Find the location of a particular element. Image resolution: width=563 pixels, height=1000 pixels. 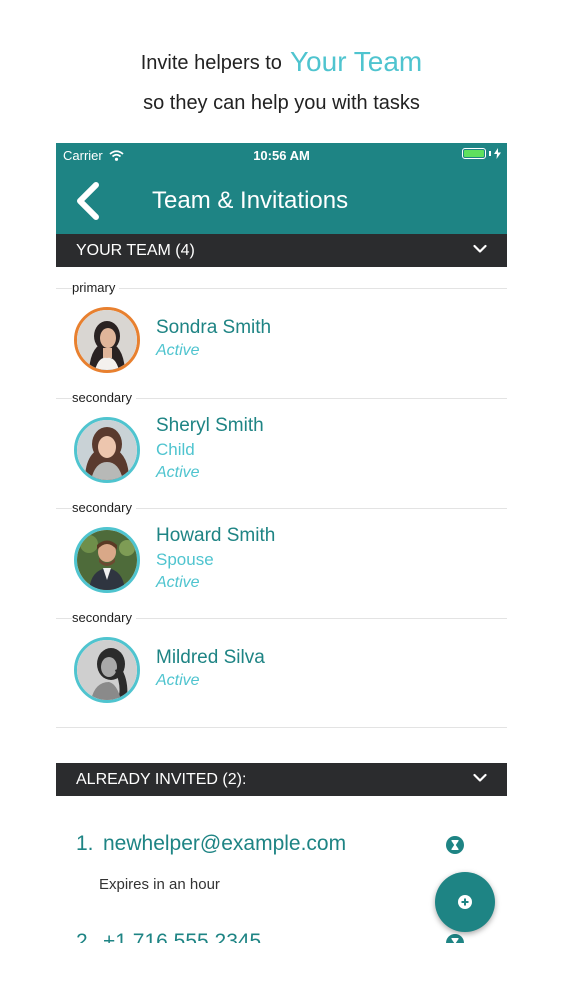

back-button is located at coordinates (89, 201).